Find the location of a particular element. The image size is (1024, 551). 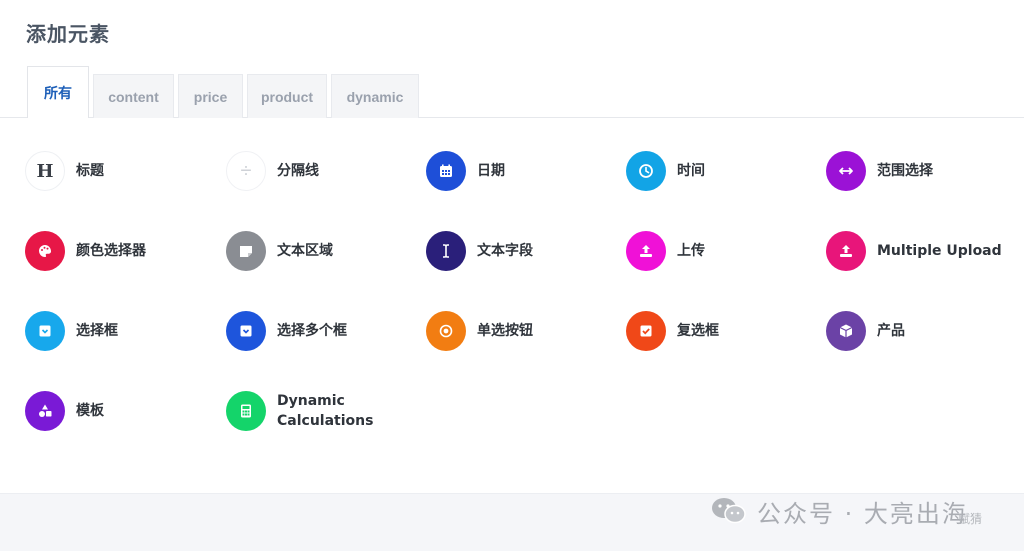

element-color-picker: 颜色选择器 is located at coordinates (85, 251).